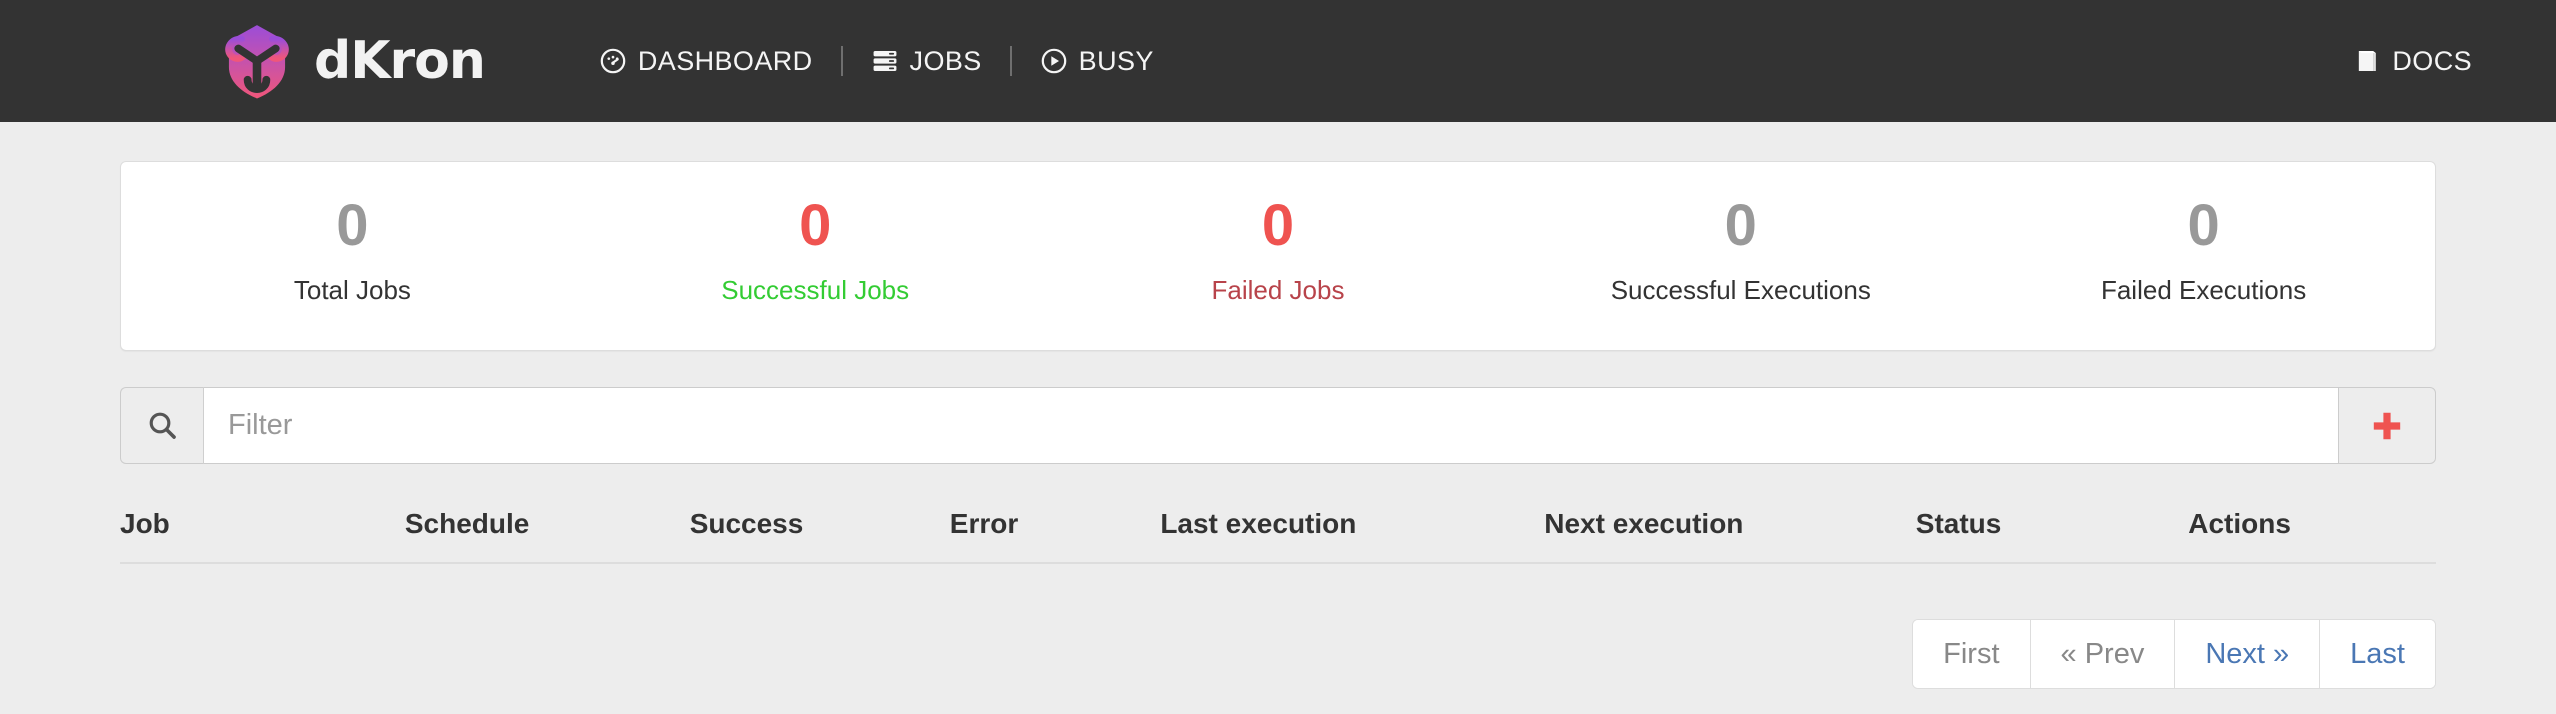 The image size is (2556, 714). I want to click on stat-failed-executions: 0 Failed Executions, so click(2203, 249).